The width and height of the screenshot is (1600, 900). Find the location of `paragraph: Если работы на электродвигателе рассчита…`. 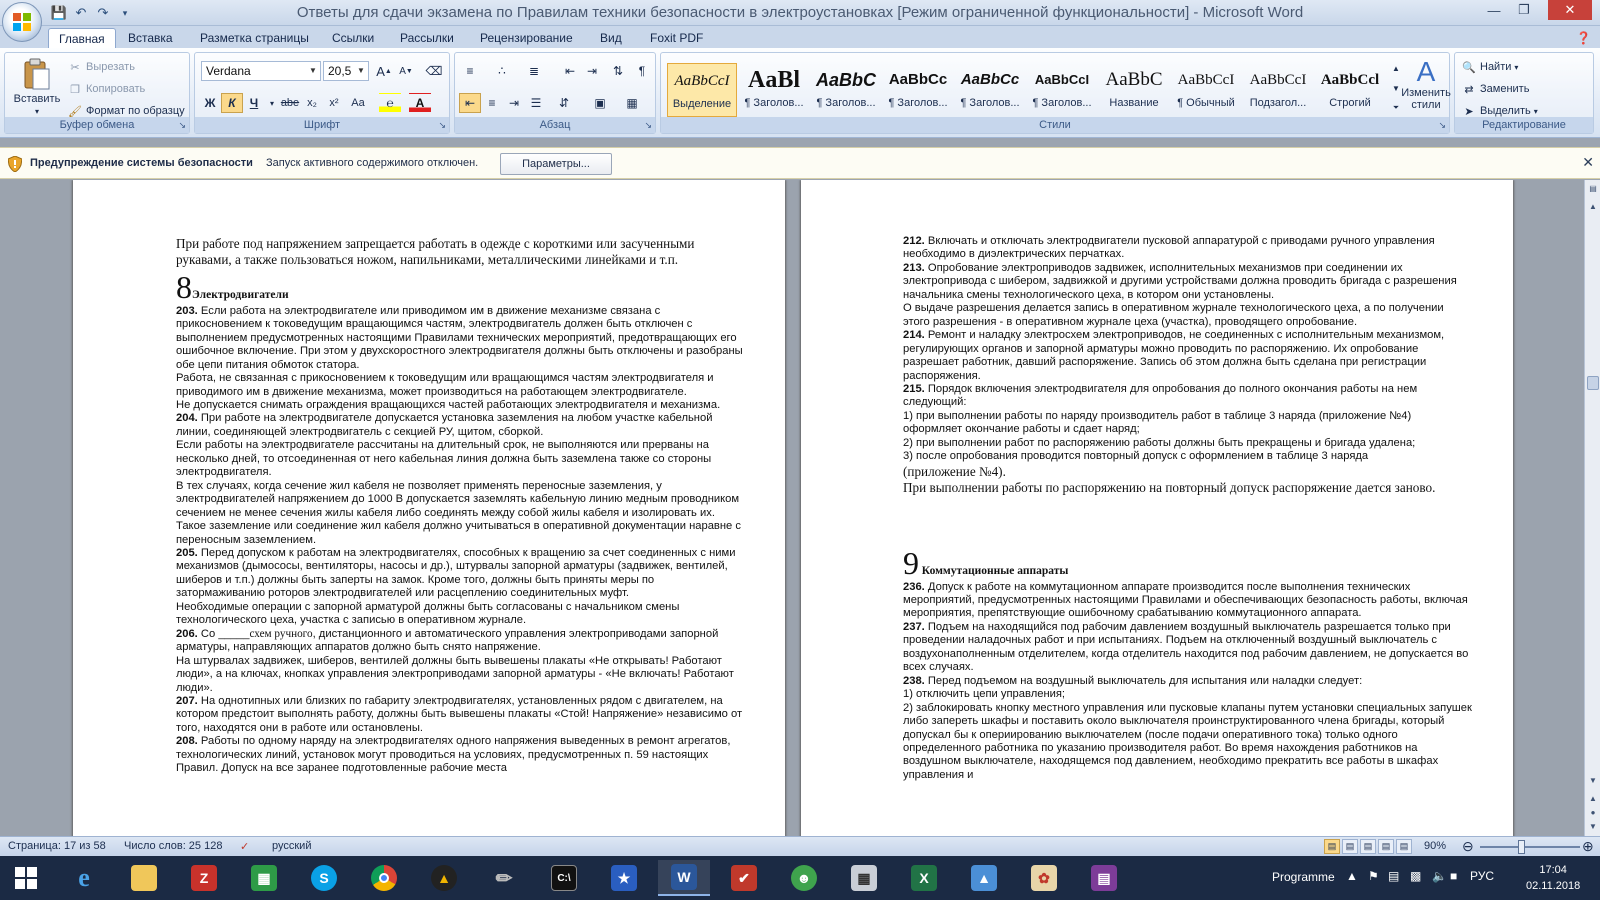

paragraph: Если работы на электродвигателе рассчита… is located at coordinates (460, 459).